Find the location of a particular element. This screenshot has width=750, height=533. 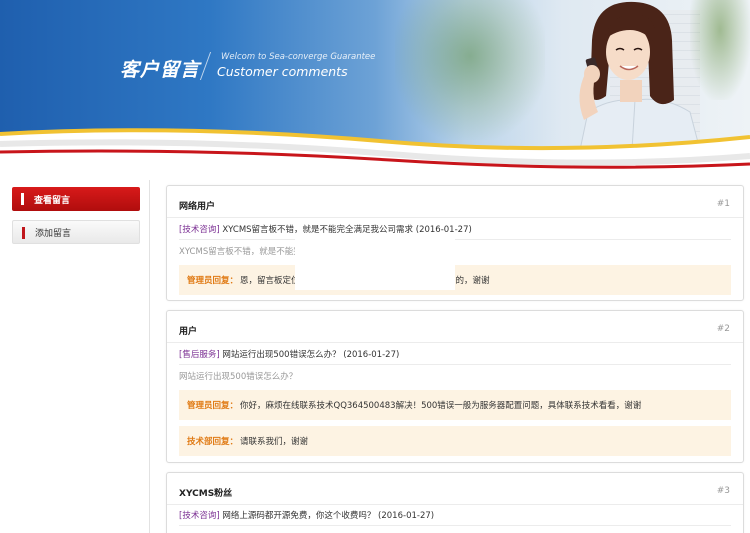

message-number: #1 is located at coordinates (723, 204).